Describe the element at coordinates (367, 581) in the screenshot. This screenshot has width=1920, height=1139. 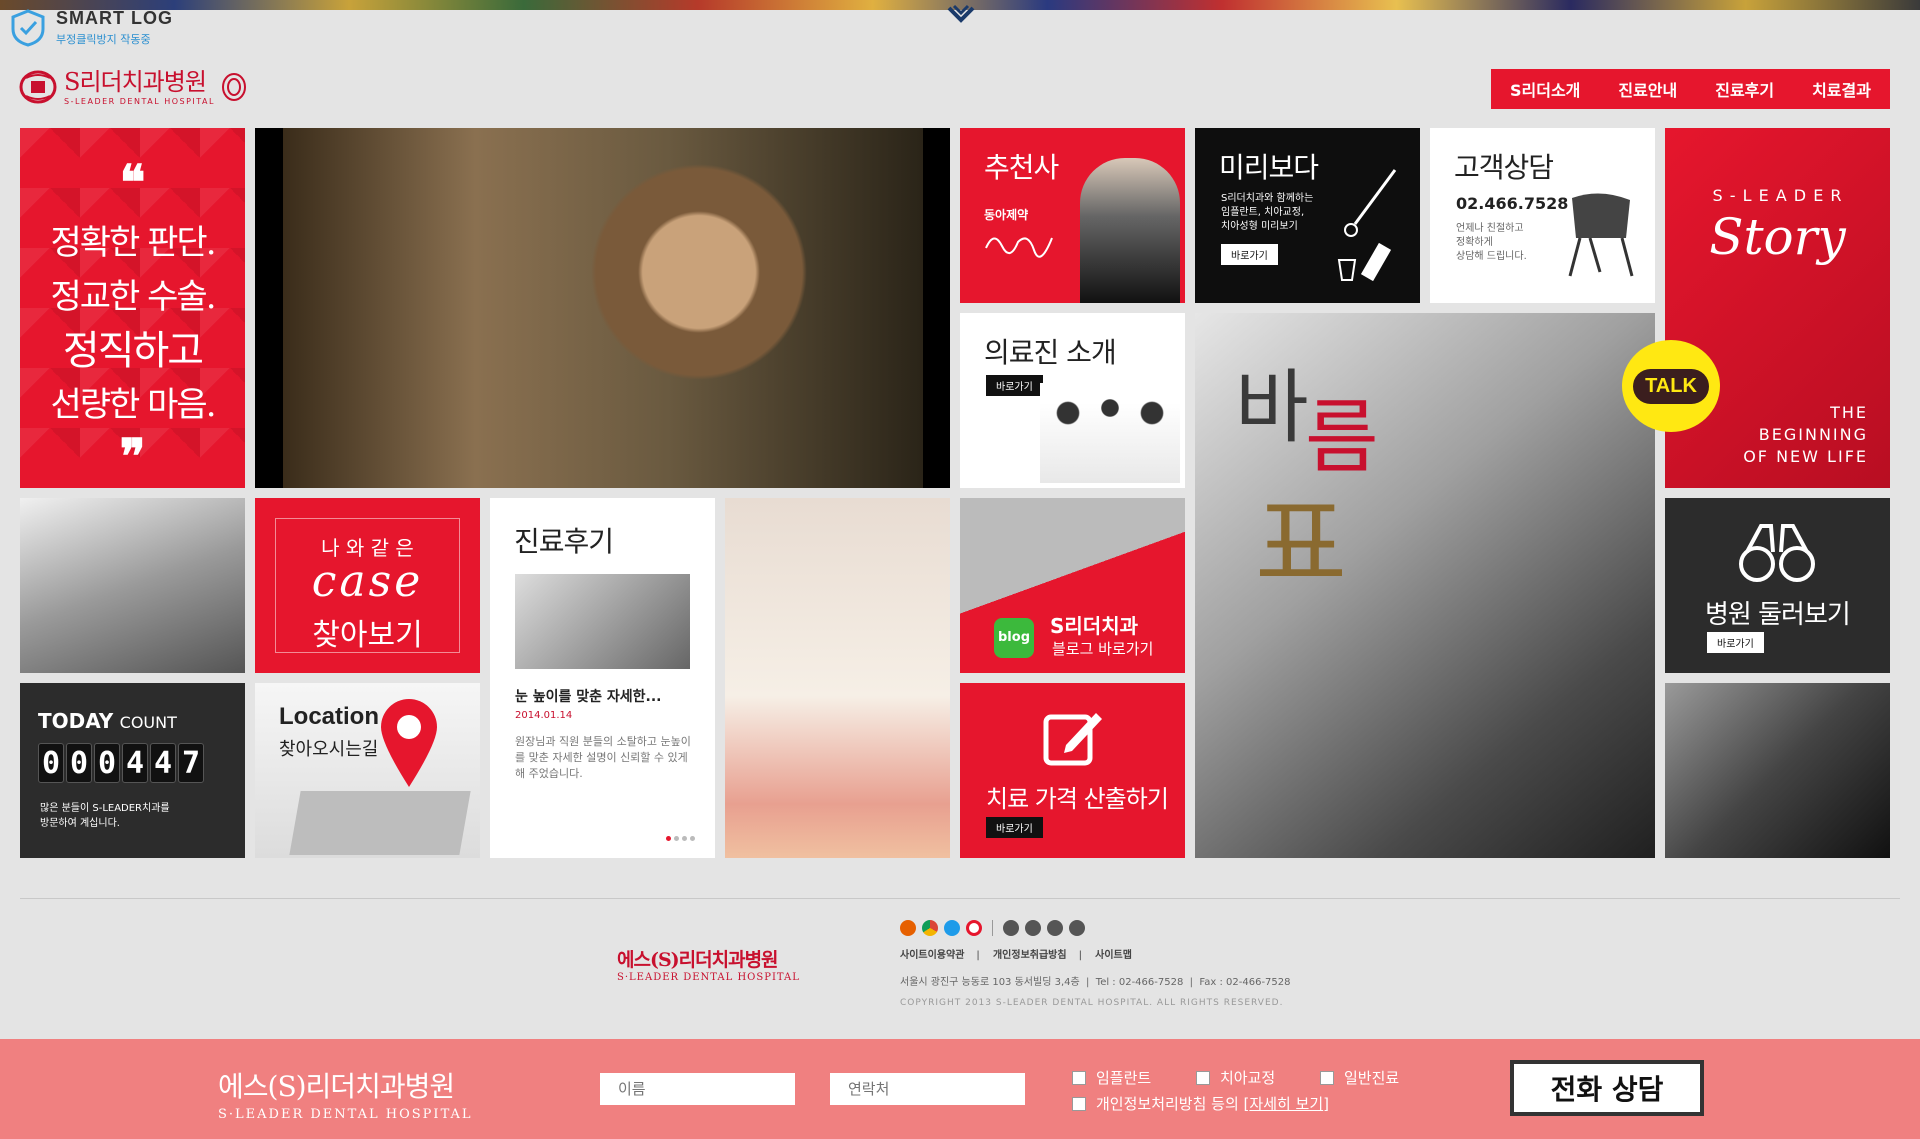
I see `case-line2: case` at that location.